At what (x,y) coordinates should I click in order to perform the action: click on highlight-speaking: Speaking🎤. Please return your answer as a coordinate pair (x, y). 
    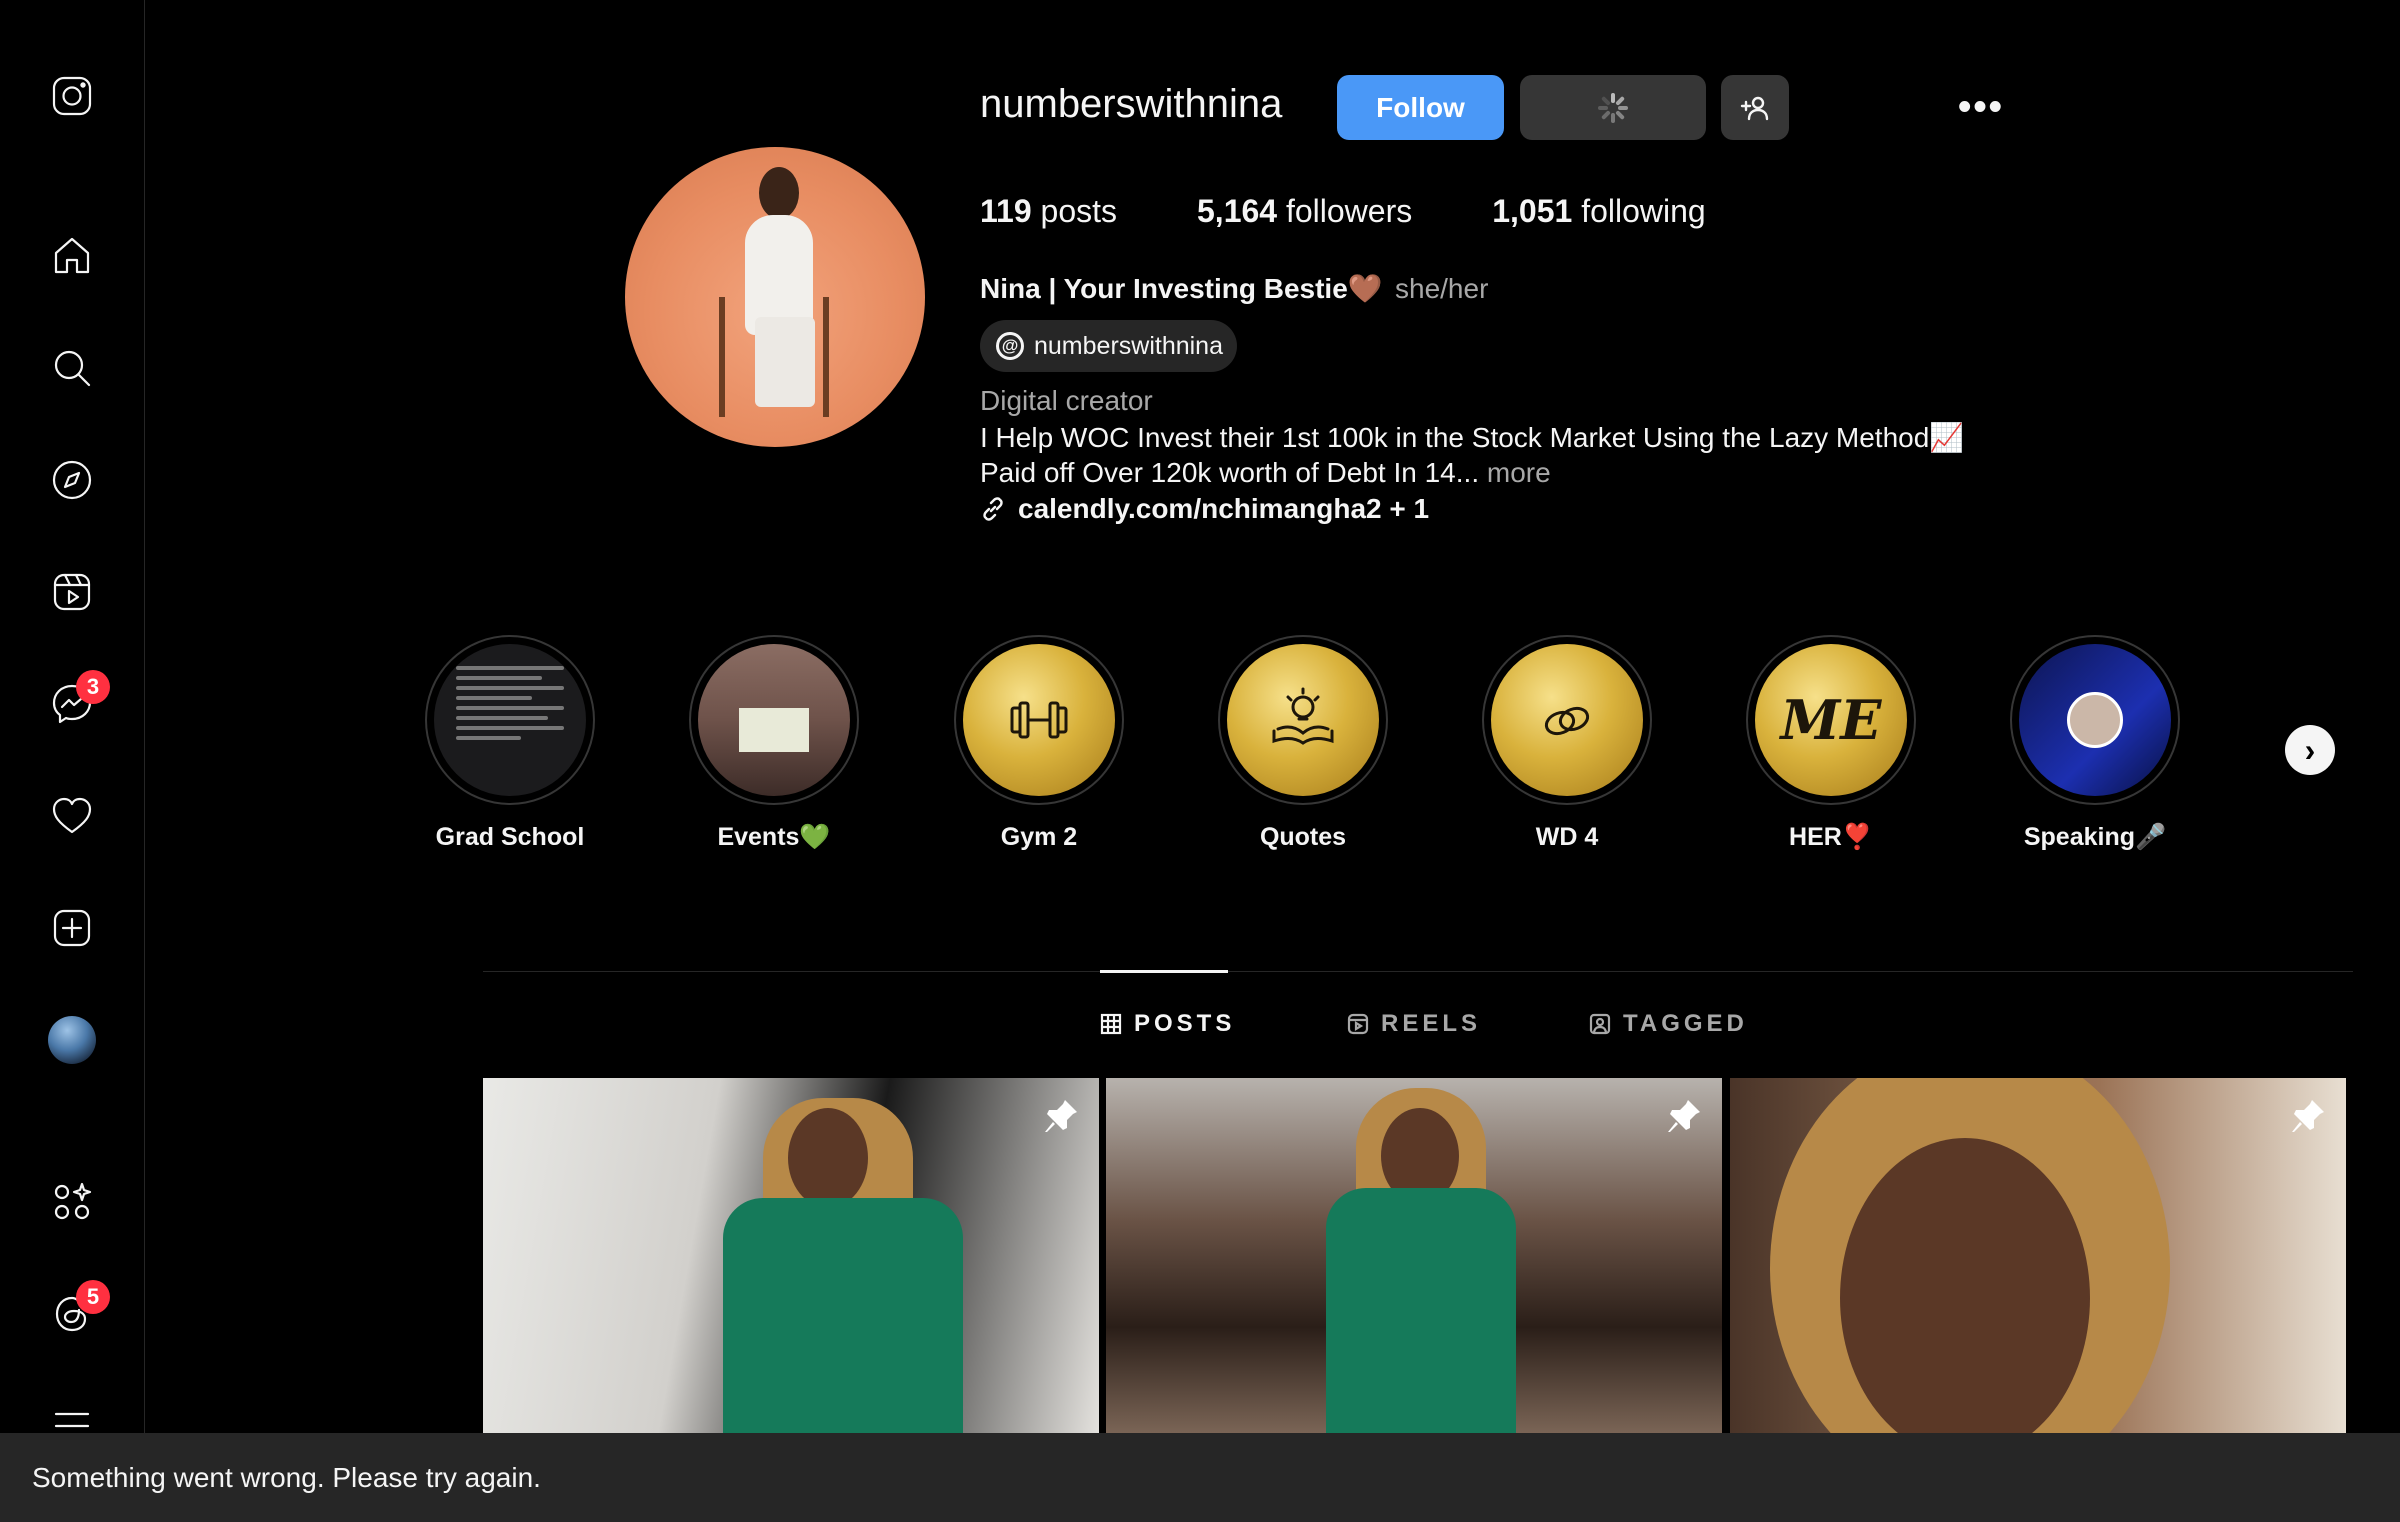
    Looking at the image, I should click on (2095, 743).